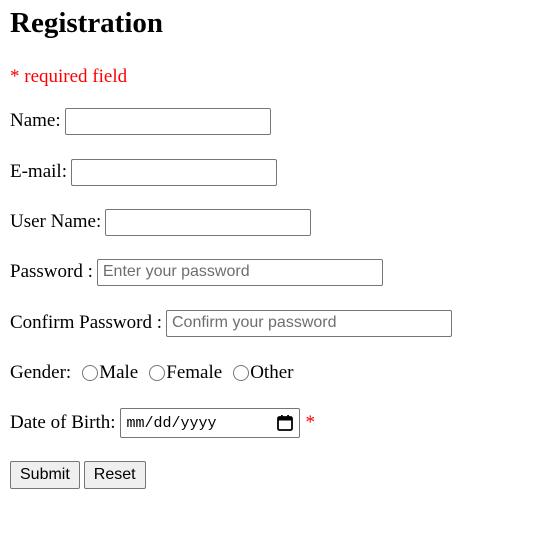  I want to click on page-title: Registration, so click(87, 23).